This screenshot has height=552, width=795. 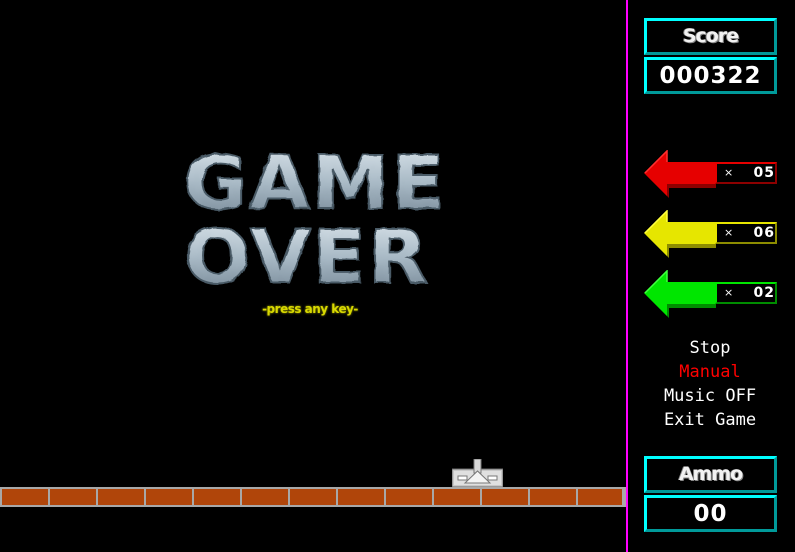 What do you see at coordinates (710, 348) in the screenshot?
I see `menu-item-stop: Stop` at bounding box center [710, 348].